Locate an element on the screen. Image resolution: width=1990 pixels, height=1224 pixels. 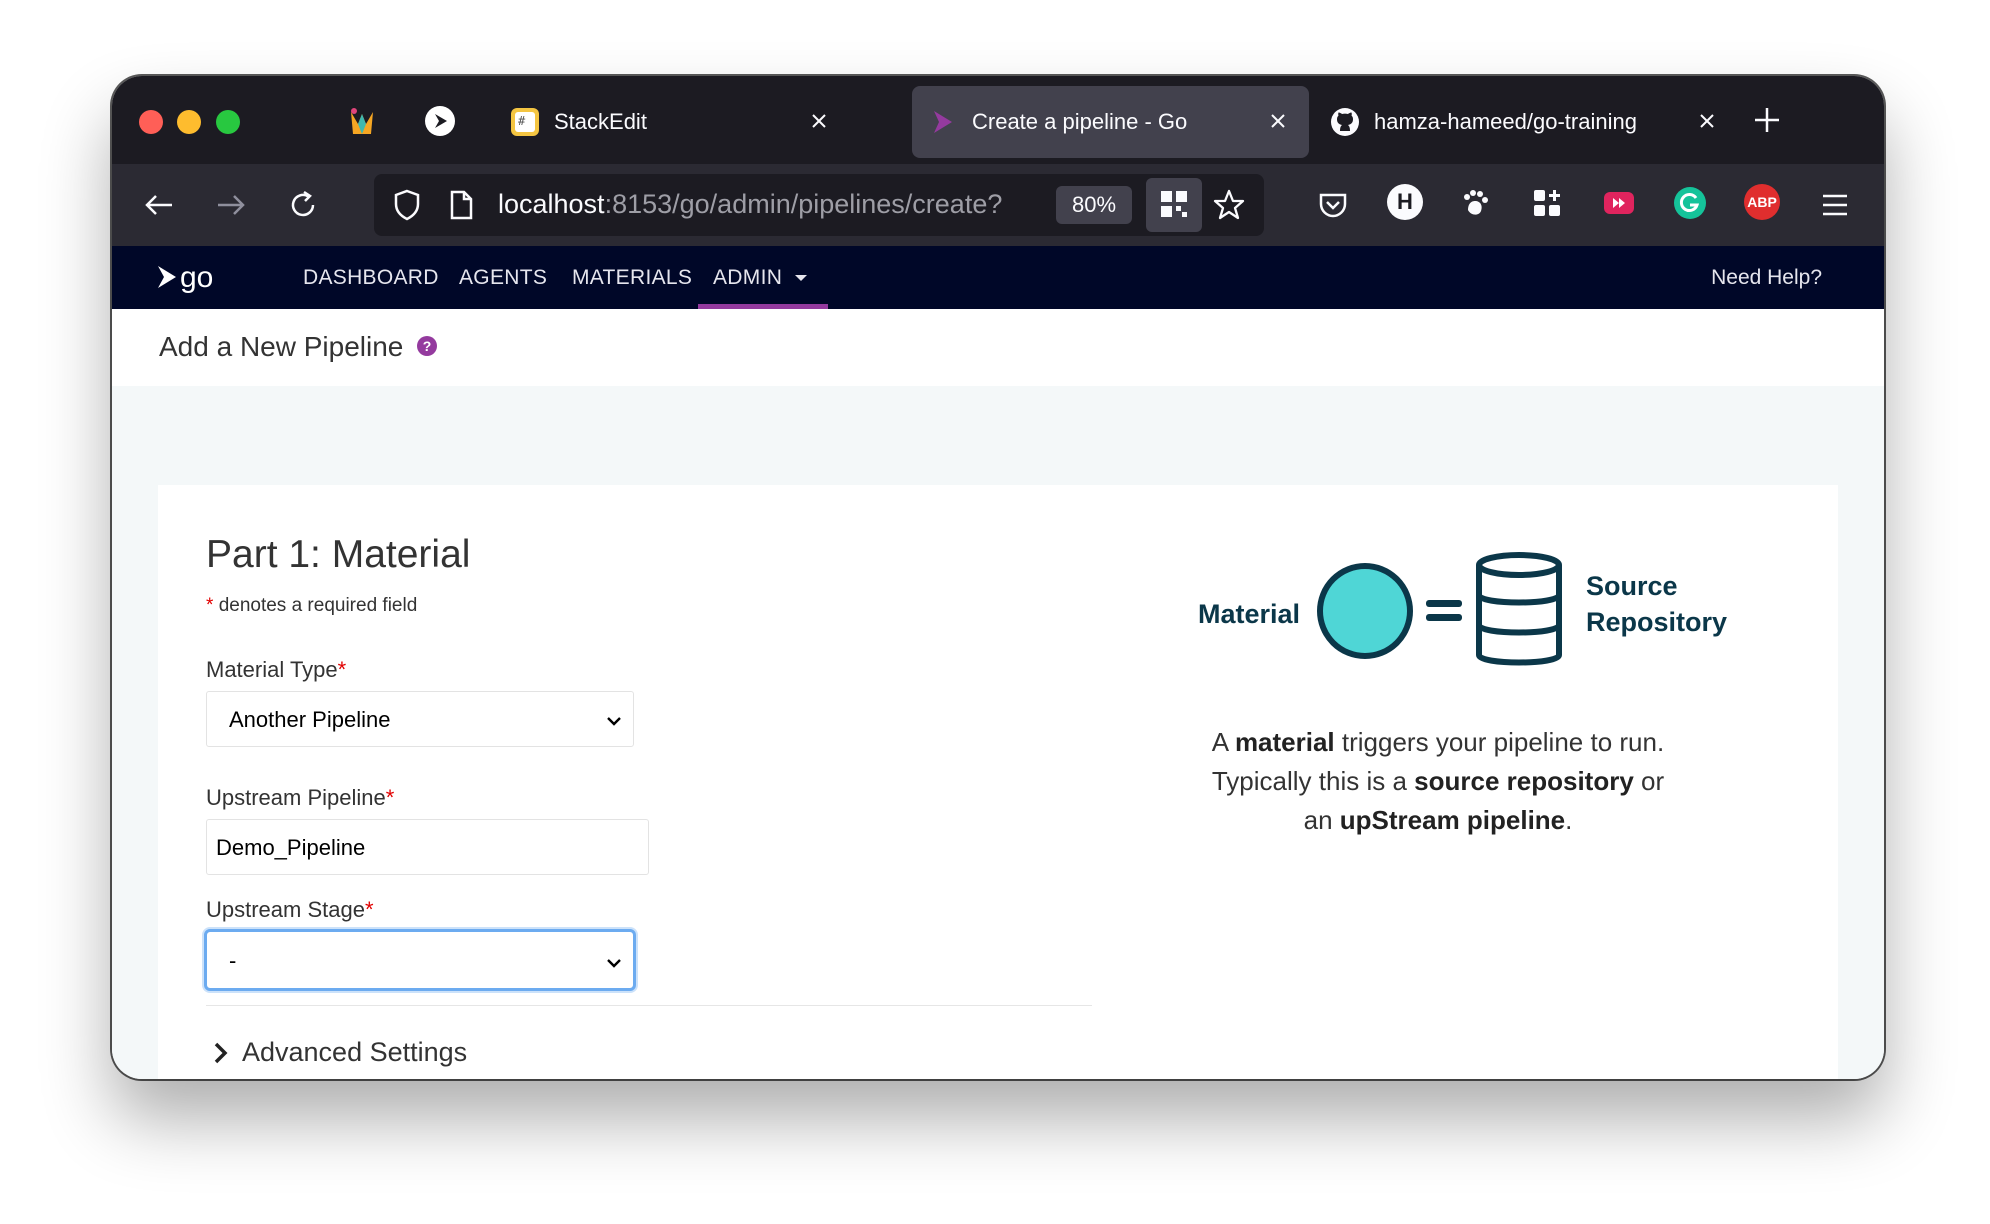
material-diagram: Material Source Repository is located at coordinates (1468, 616).